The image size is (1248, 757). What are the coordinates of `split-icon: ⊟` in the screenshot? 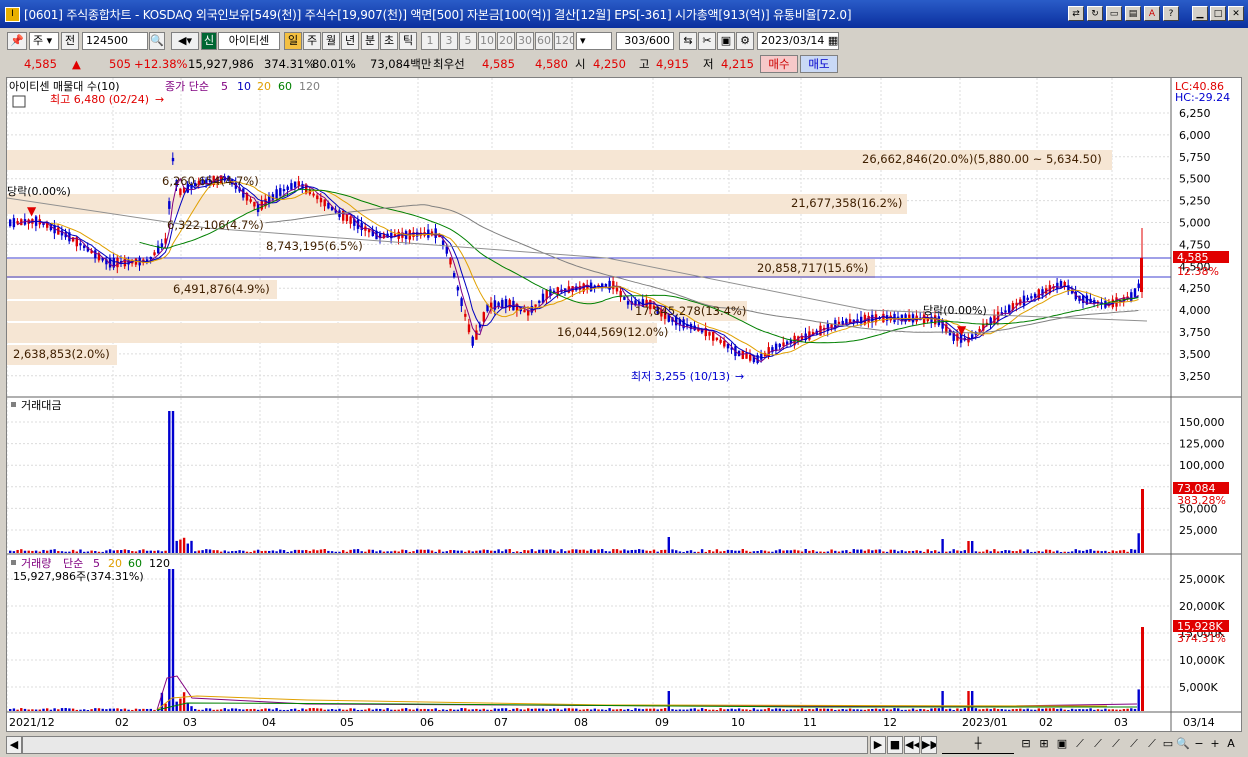 It's located at (1026, 745).